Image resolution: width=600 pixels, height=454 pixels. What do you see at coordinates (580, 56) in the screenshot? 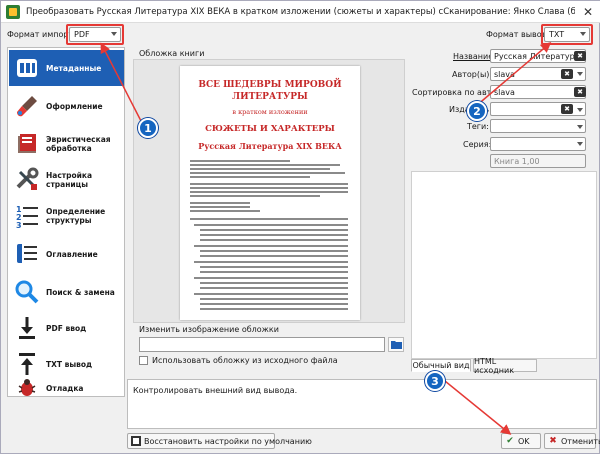
I see `clear-title-icon: ✖` at bounding box center [580, 56].